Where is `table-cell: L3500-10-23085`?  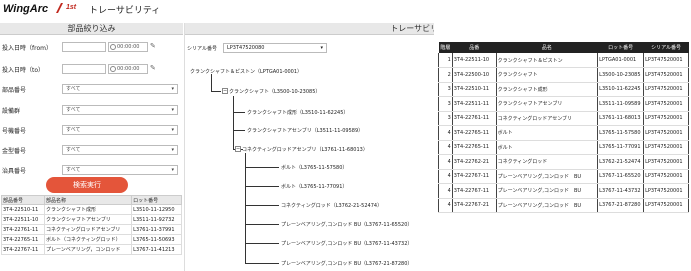 table-cell: L3500-10-23085 is located at coordinates (620, 75).